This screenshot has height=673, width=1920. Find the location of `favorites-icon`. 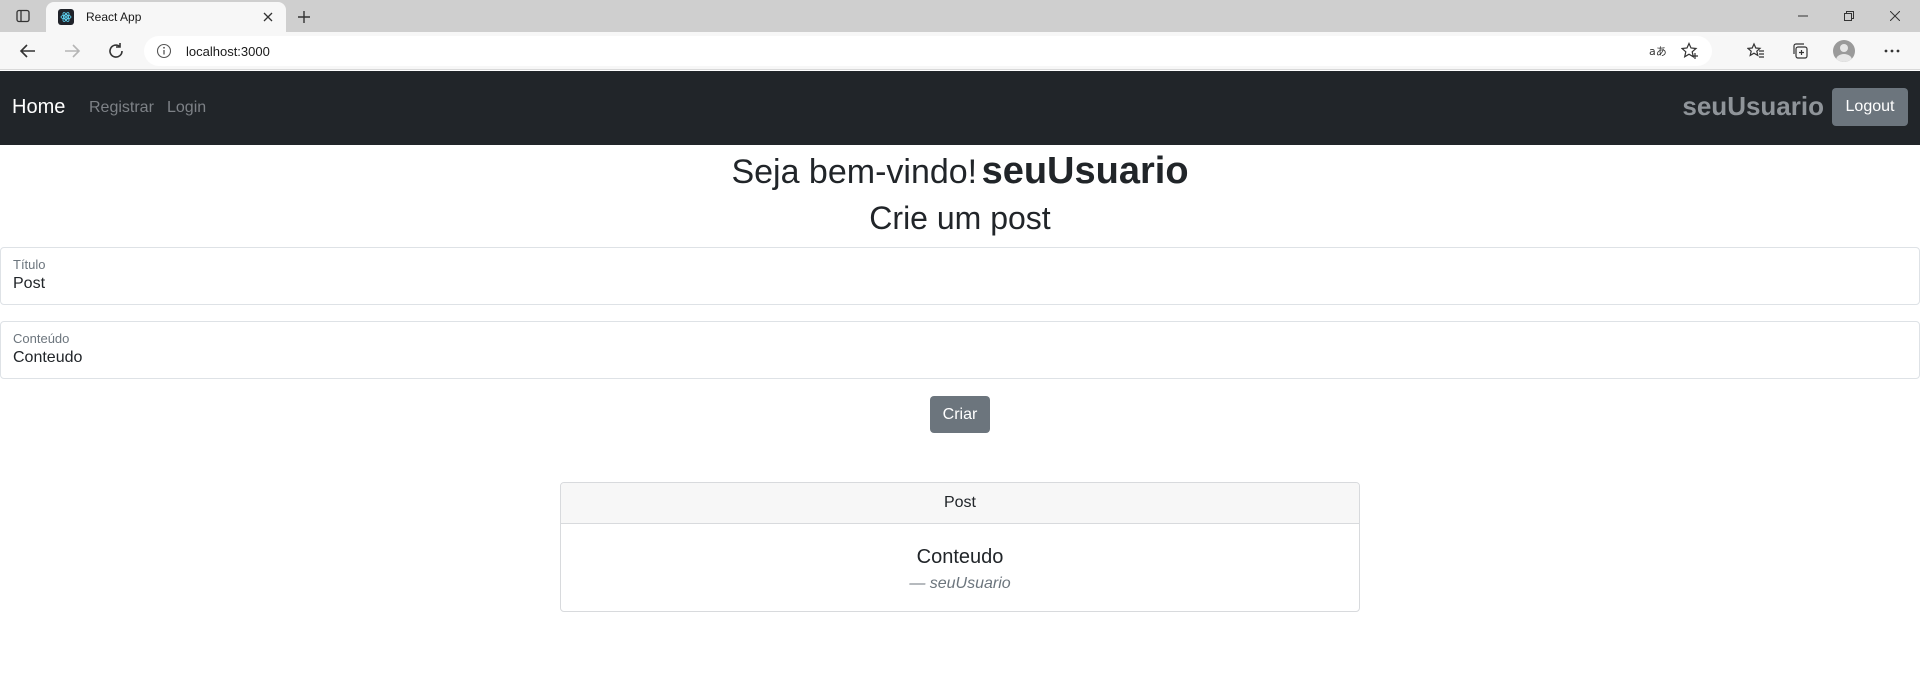

favorites-icon is located at coordinates (1756, 51).